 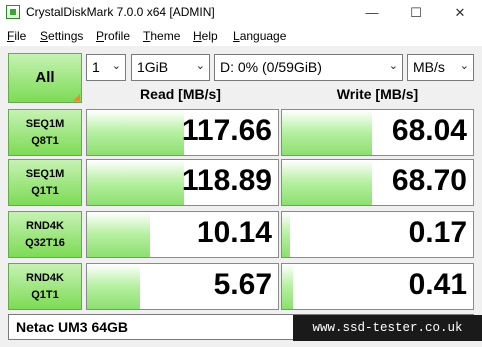 I want to click on menu-theme: Theme, so click(x=161, y=36).